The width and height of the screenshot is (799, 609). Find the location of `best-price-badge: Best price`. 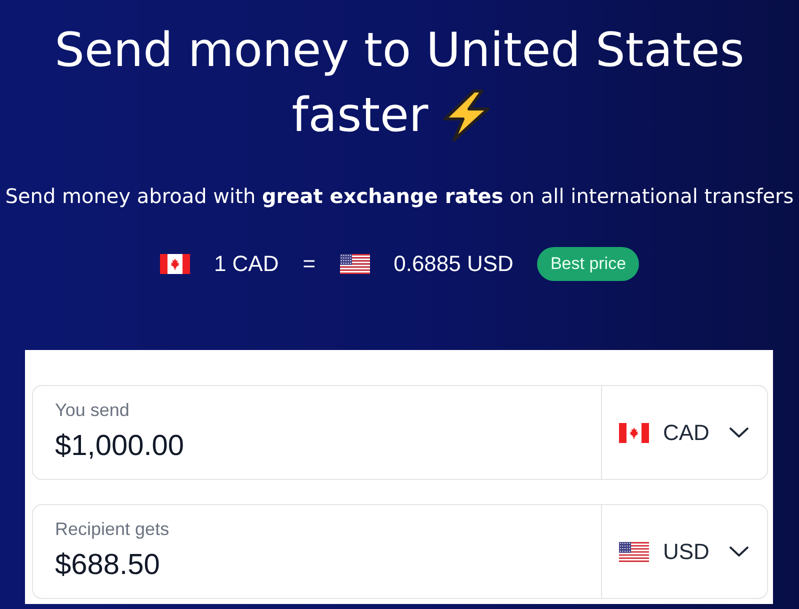

best-price-badge: Best price is located at coordinates (588, 264).